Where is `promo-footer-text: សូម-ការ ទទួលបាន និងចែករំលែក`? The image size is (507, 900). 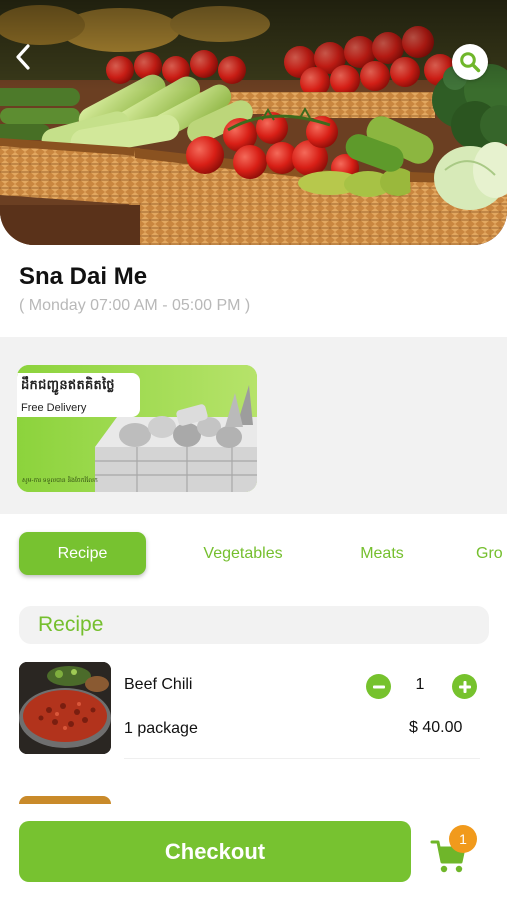 promo-footer-text: សូម-ការ ទទួលបាន និងចែករំលែក is located at coordinates (60, 481).